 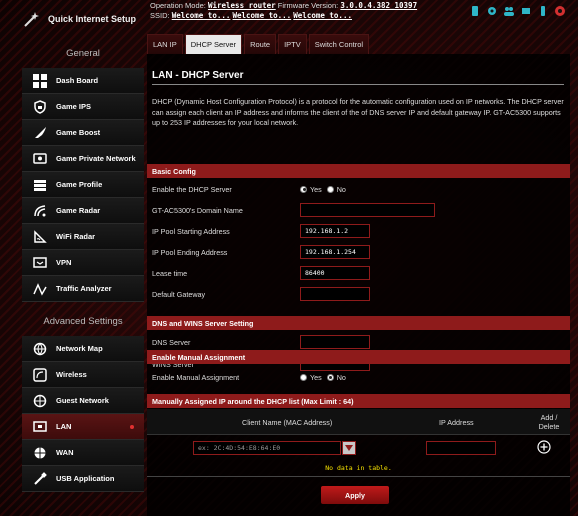 What do you see at coordinates (336, 377) in the screenshot?
I see `manual-no-radio: No` at bounding box center [336, 377].